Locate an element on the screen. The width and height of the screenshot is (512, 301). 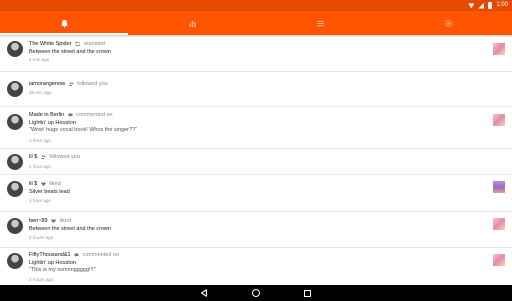
tab-bar is located at coordinates (256, 23).